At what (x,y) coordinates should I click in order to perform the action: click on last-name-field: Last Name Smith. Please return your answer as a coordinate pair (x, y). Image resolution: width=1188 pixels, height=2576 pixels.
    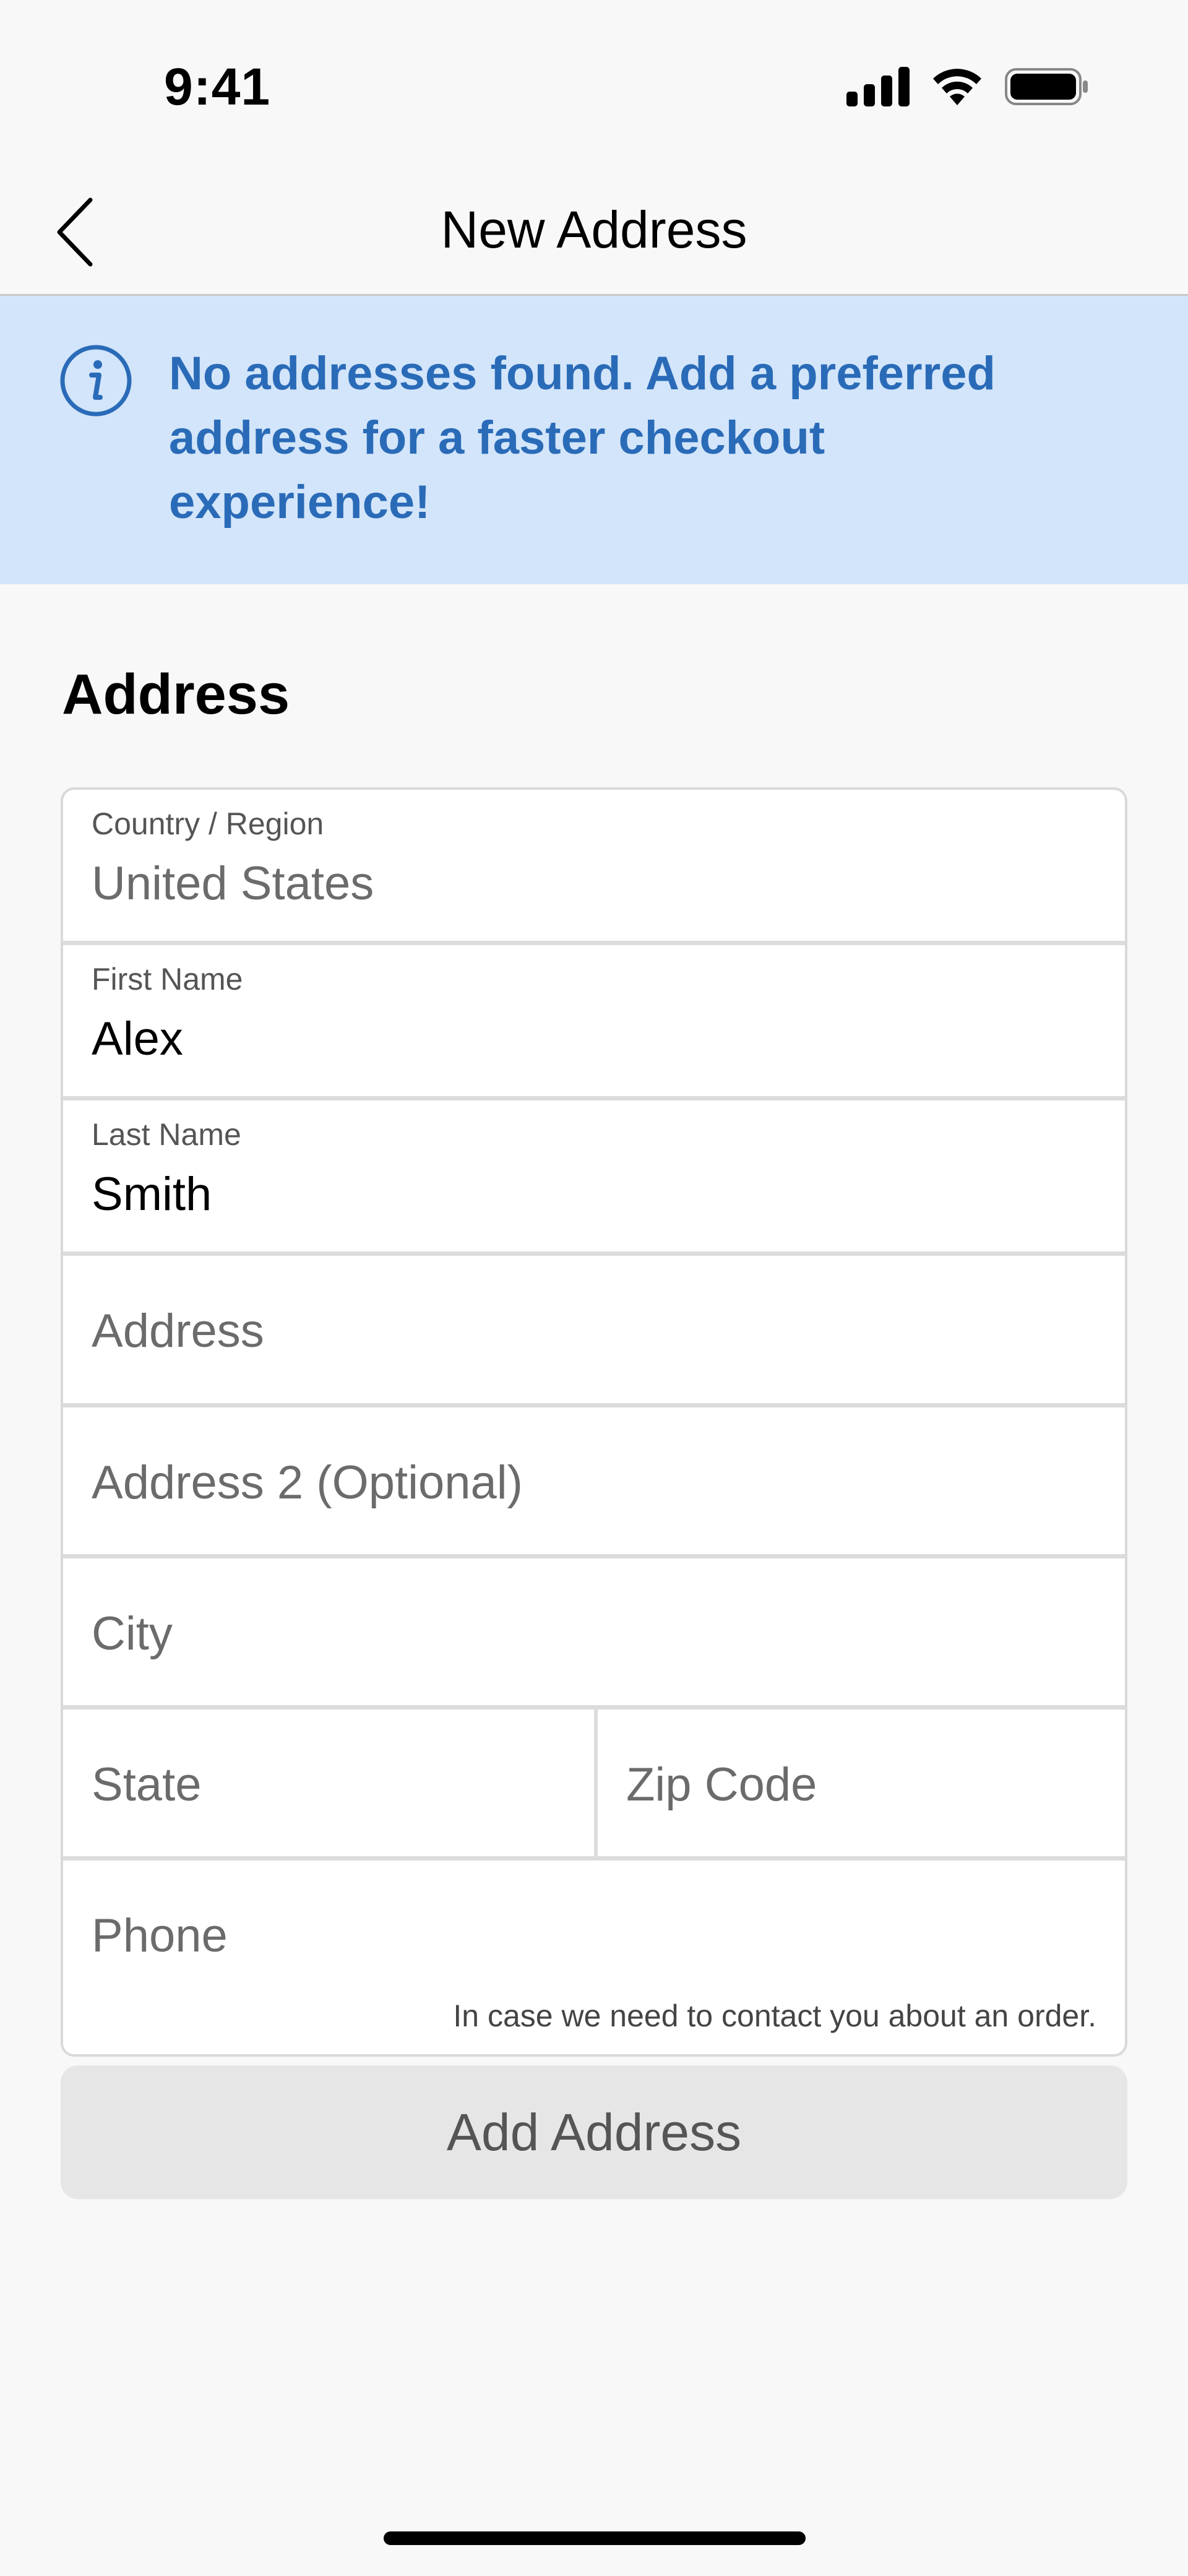
    Looking at the image, I should click on (594, 1178).